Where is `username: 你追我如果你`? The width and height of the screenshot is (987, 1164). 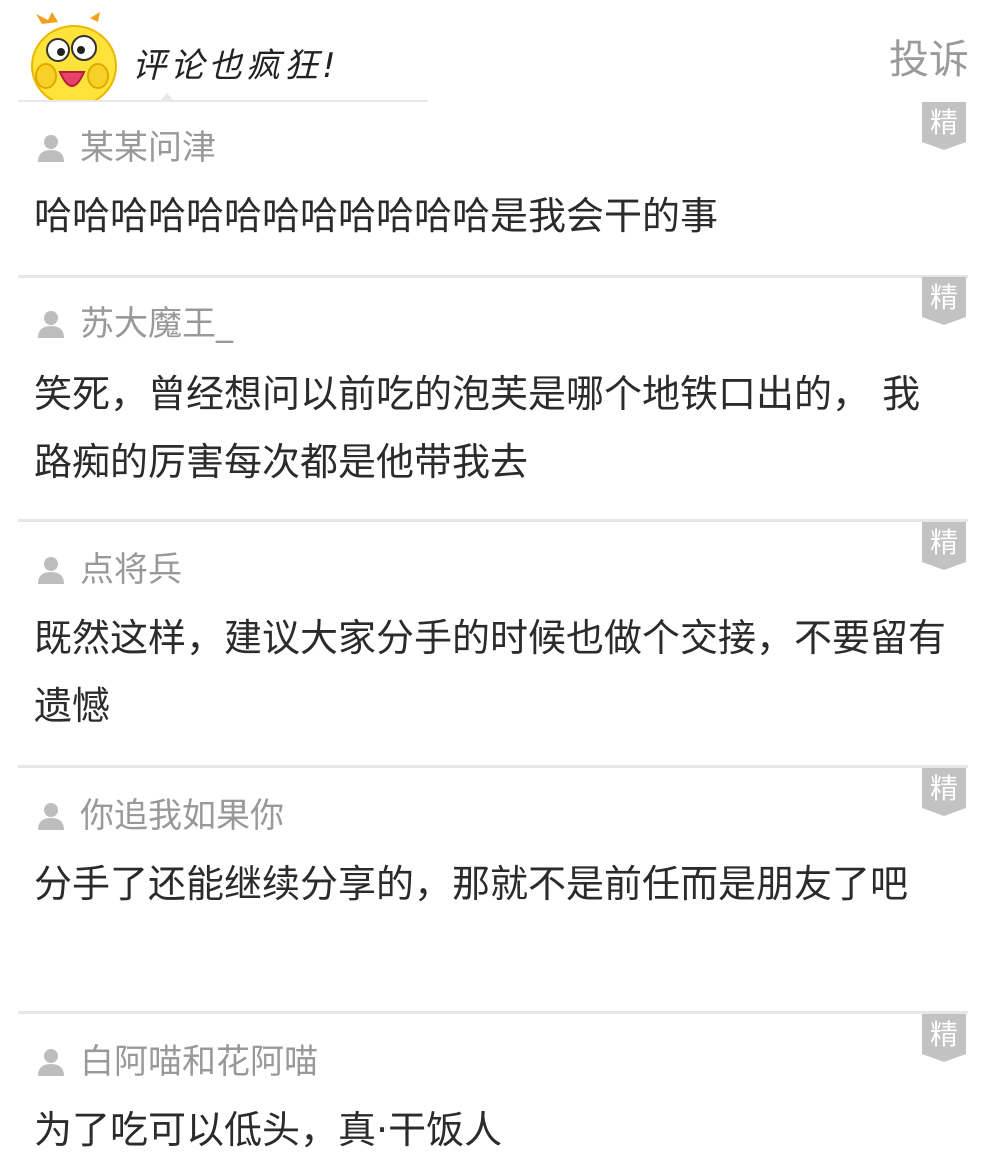
username: 你追我如果你 is located at coordinates (182, 816).